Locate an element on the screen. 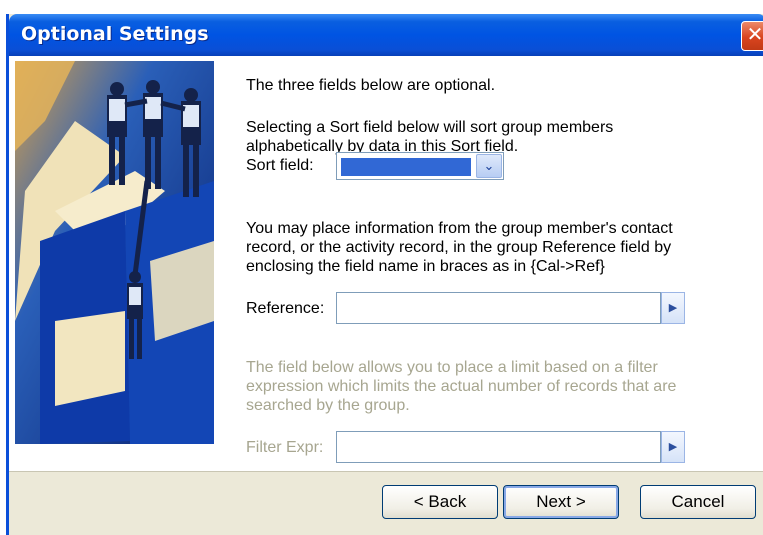  sort-field-selected-value is located at coordinates (406, 167).